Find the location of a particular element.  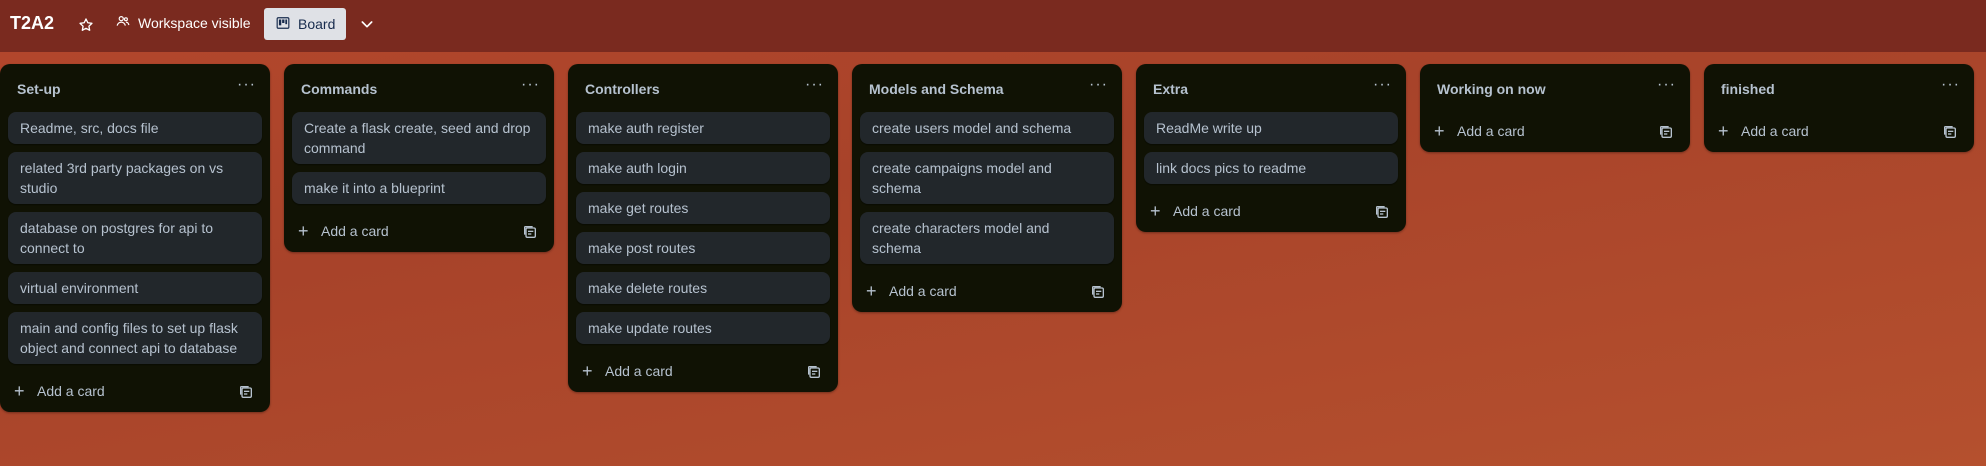

people-icon is located at coordinates (123, 22).